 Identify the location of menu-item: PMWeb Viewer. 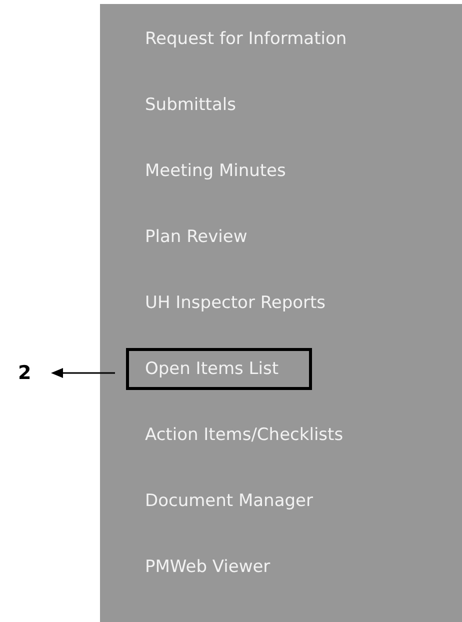
(208, 567).